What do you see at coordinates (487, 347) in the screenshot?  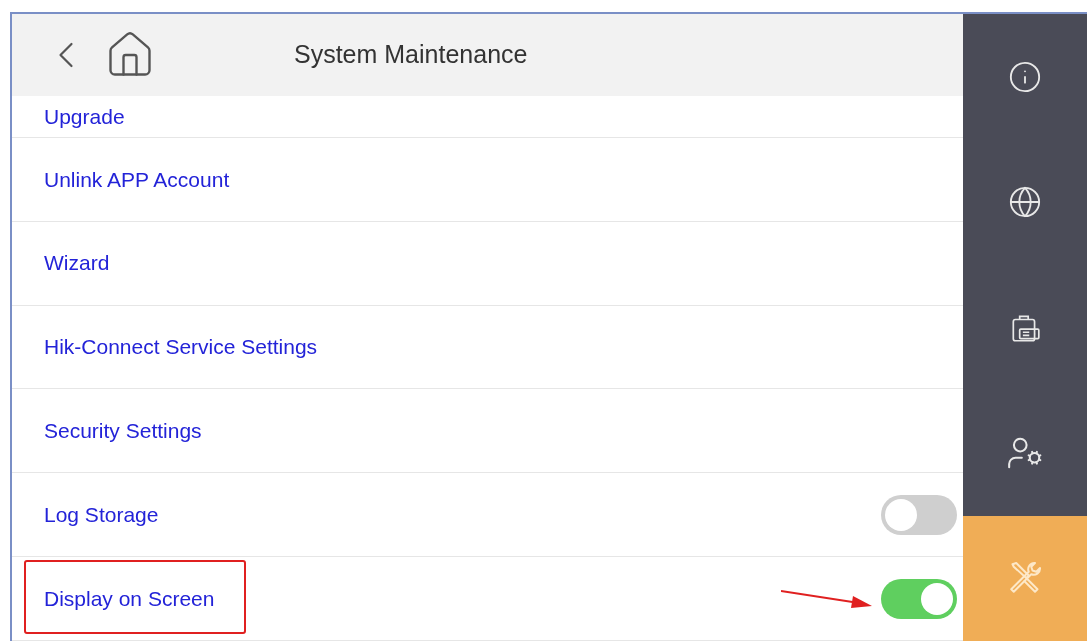 I see `menu-row: Hik-Connect Service Settings` at bounding box center [487, 347].